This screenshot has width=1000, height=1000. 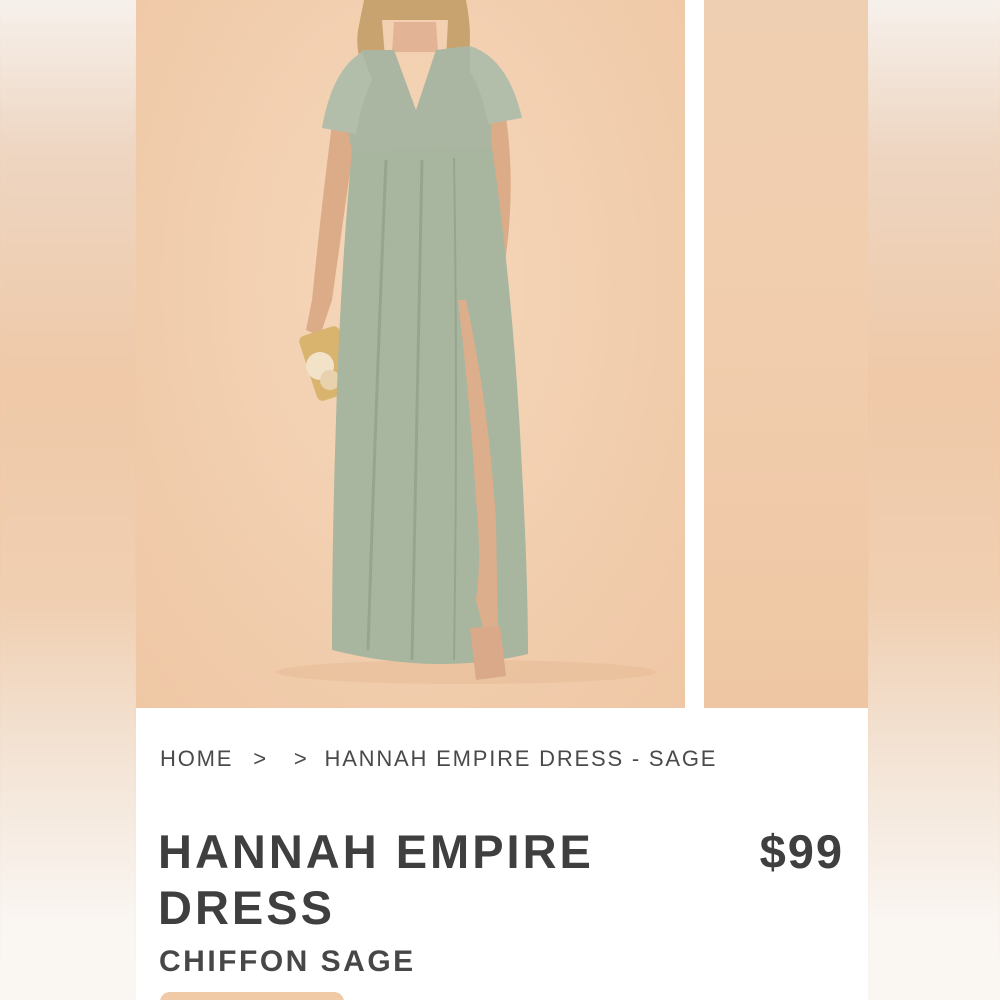 I want to click on product-price: $99, so click(x=801, y=851).